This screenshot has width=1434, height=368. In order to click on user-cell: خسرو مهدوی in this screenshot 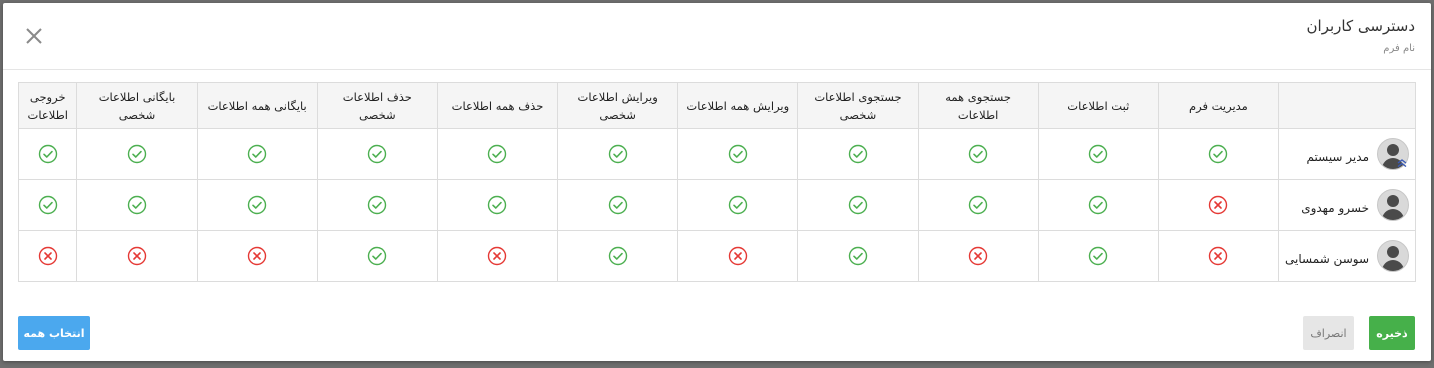, I will do `click(1347, 205)`.